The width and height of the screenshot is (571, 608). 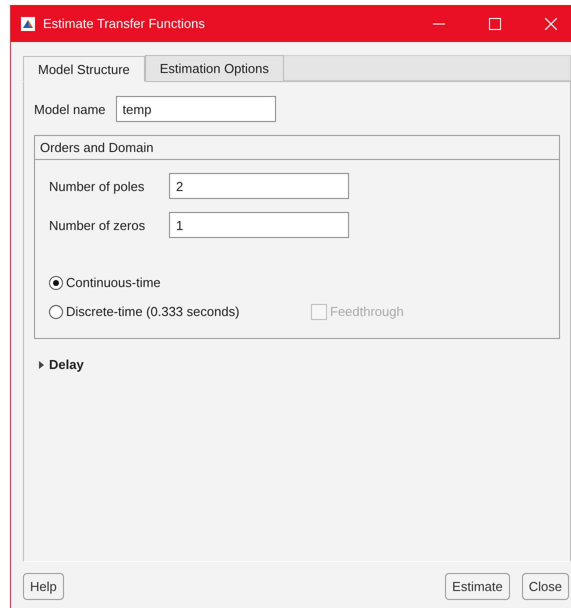 What do you see at coordinates (259, 186) in the screenshot?
I see `input-field: 2` at bounding box center [259, 186].